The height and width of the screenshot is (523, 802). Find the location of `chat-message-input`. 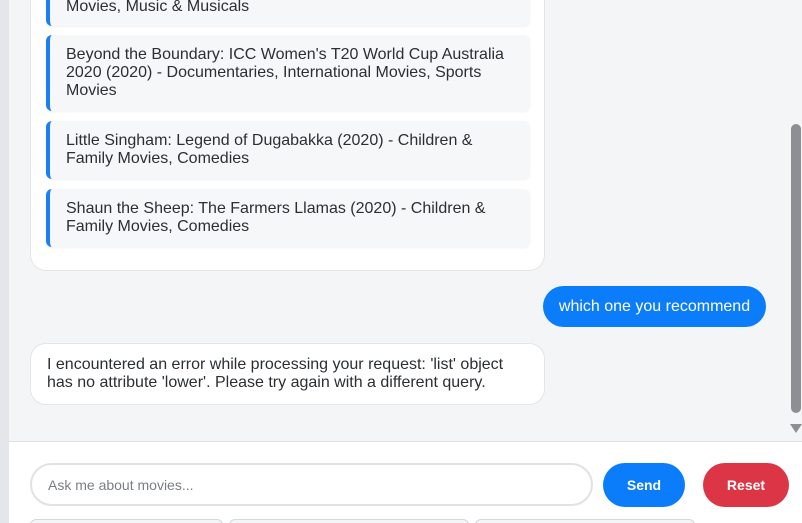

chat-message-input is located at coordinates (311, 484).